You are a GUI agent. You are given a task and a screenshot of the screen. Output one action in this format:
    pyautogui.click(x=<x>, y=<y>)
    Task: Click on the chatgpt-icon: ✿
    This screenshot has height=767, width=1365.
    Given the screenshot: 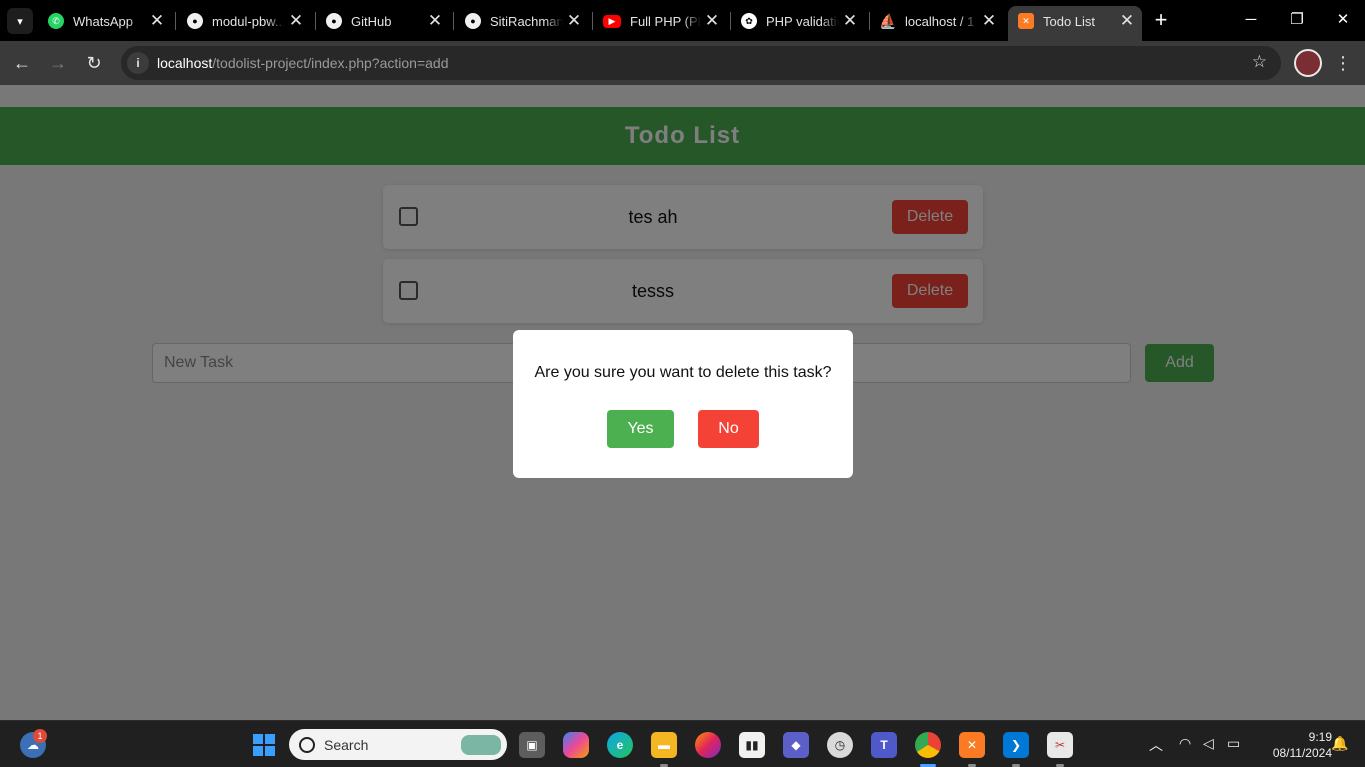 What is the action you would take?
    pyautogui.click(x=749, y=21)
    